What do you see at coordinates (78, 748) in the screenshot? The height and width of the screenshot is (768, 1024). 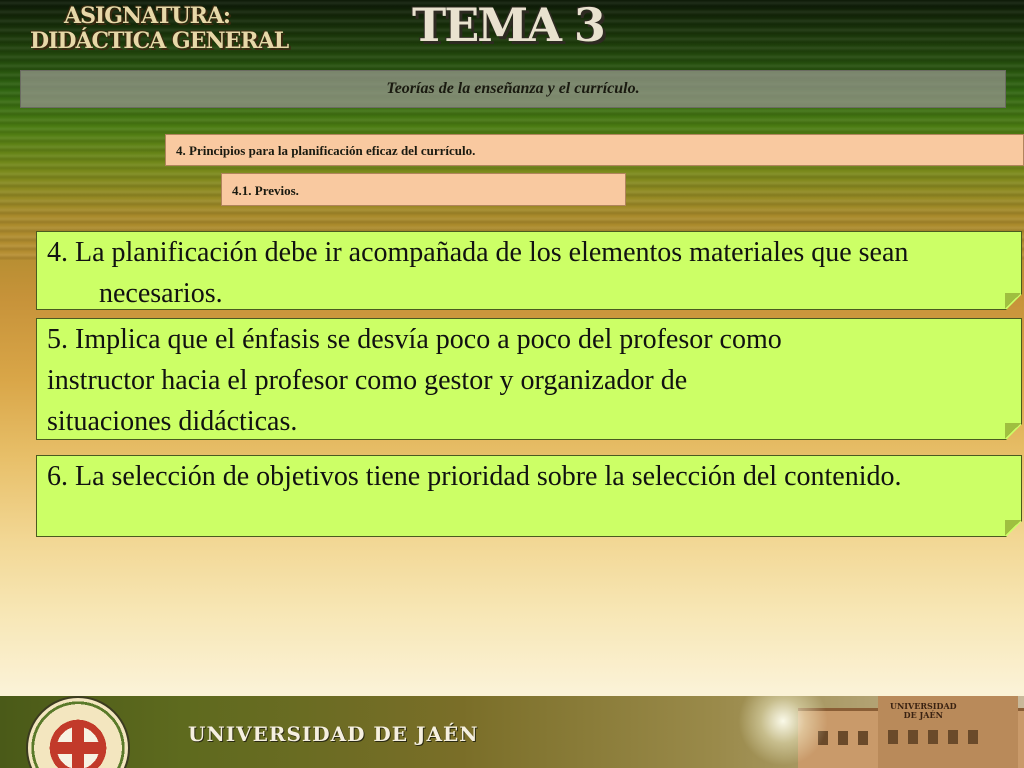 I see `seal-cross-horizontal` at bounding box center [78, 748].